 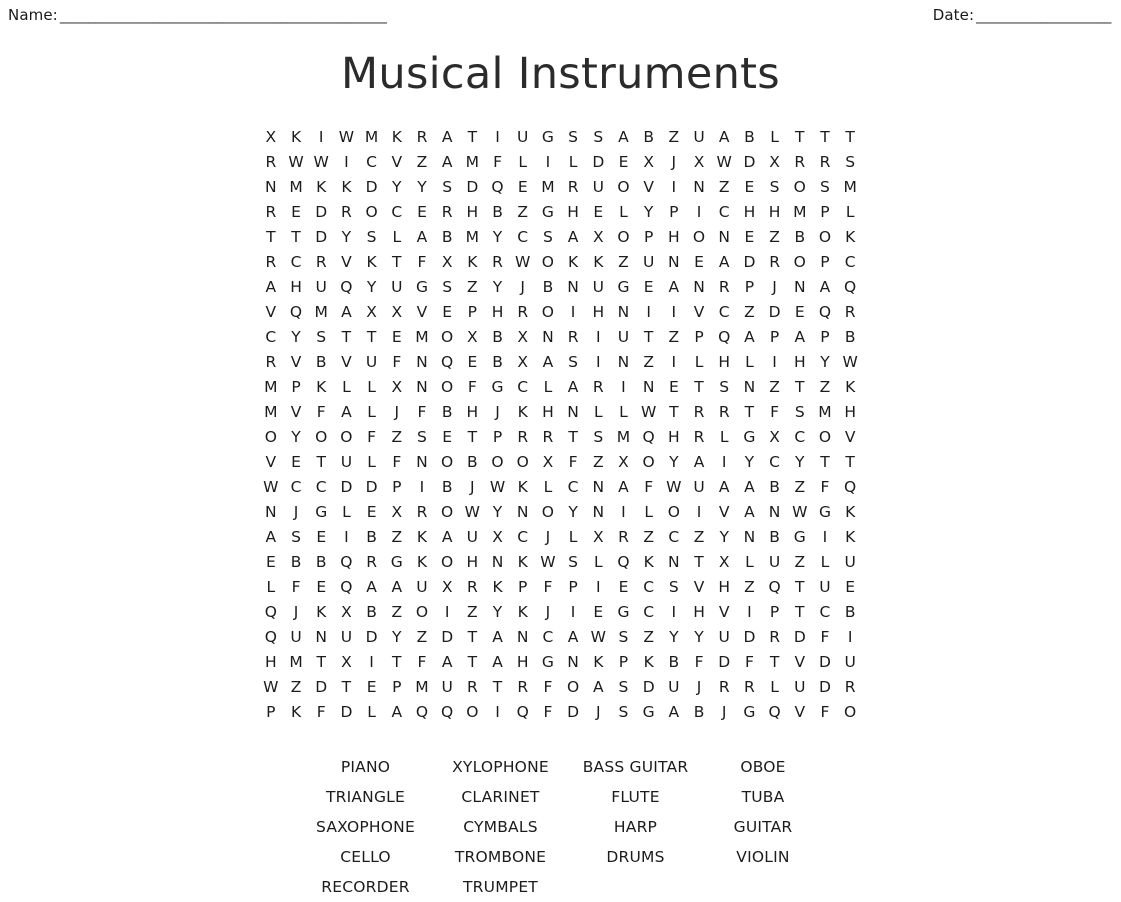 What do you see at coordinates (762, 767) in the screenshot?
I see `word-list-item: OBOE` at bounding box center [762, 767].